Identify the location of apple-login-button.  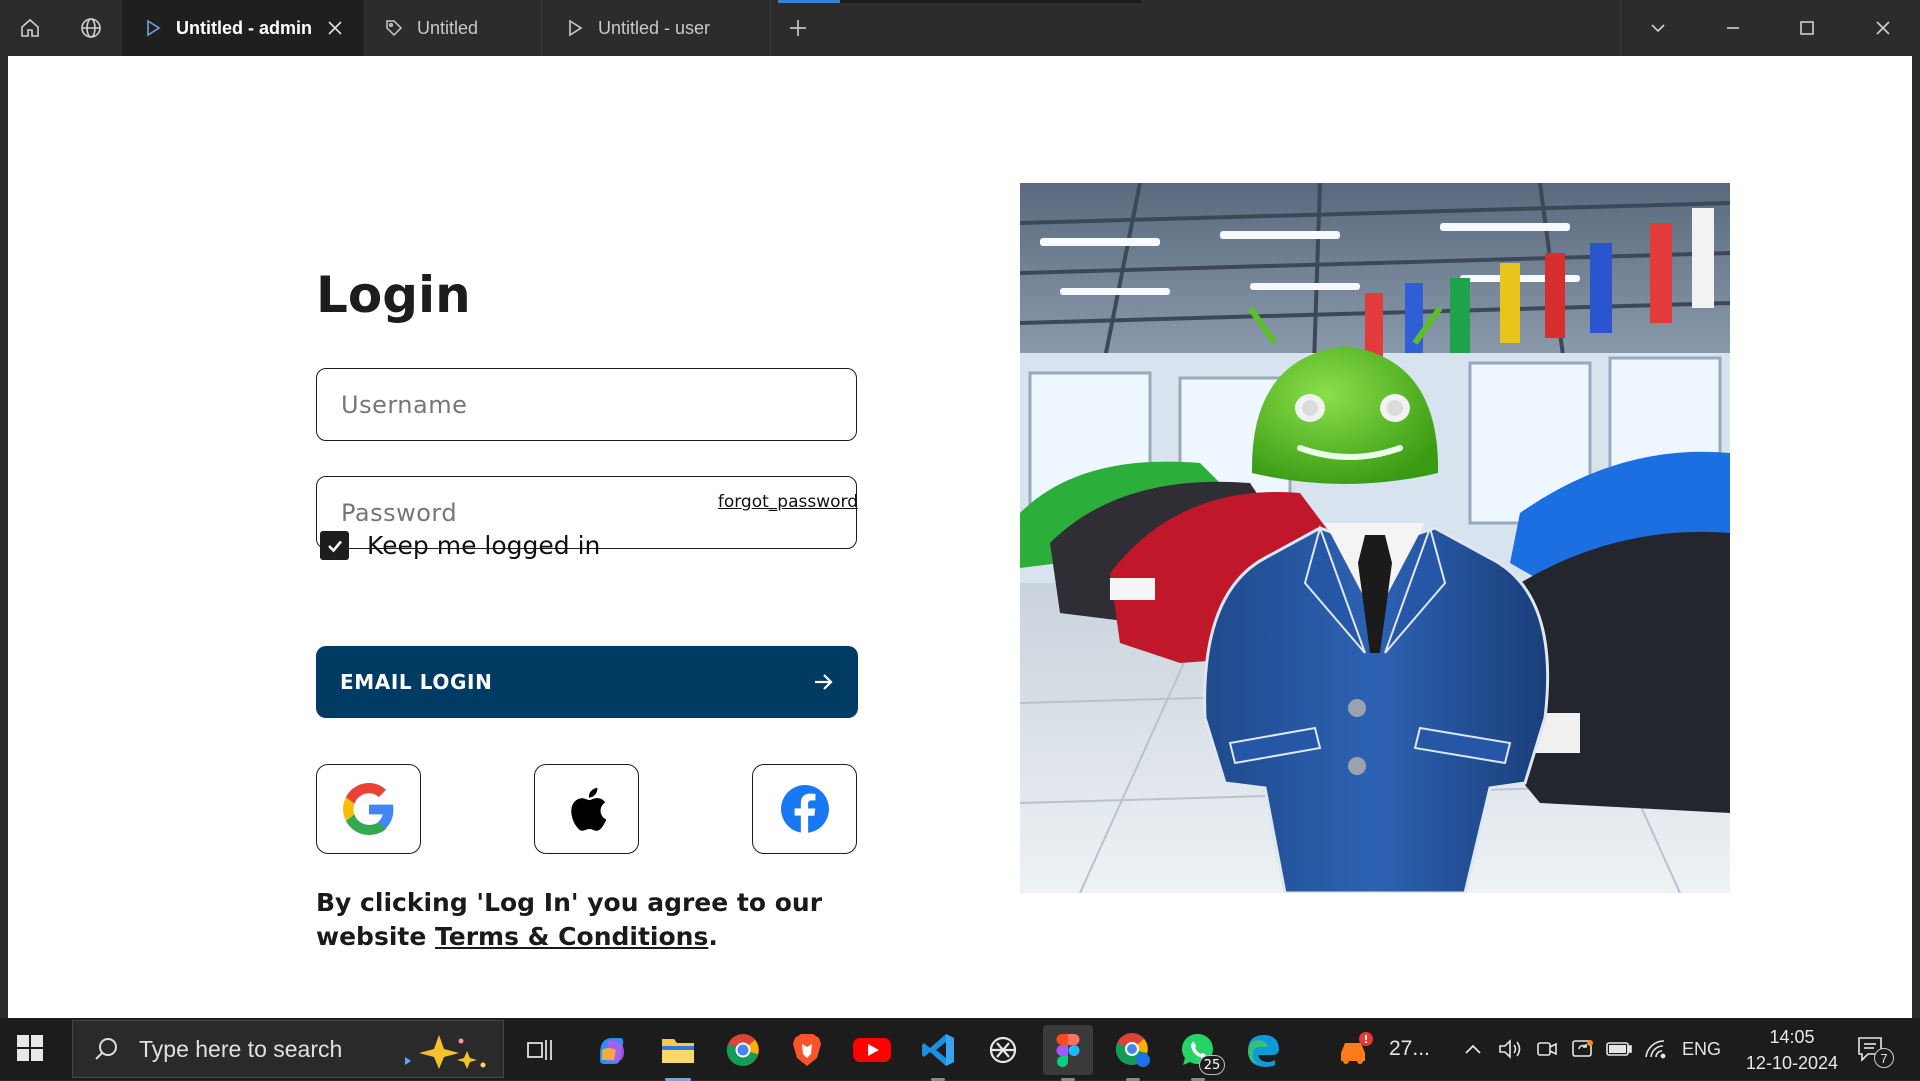
(586, 809).